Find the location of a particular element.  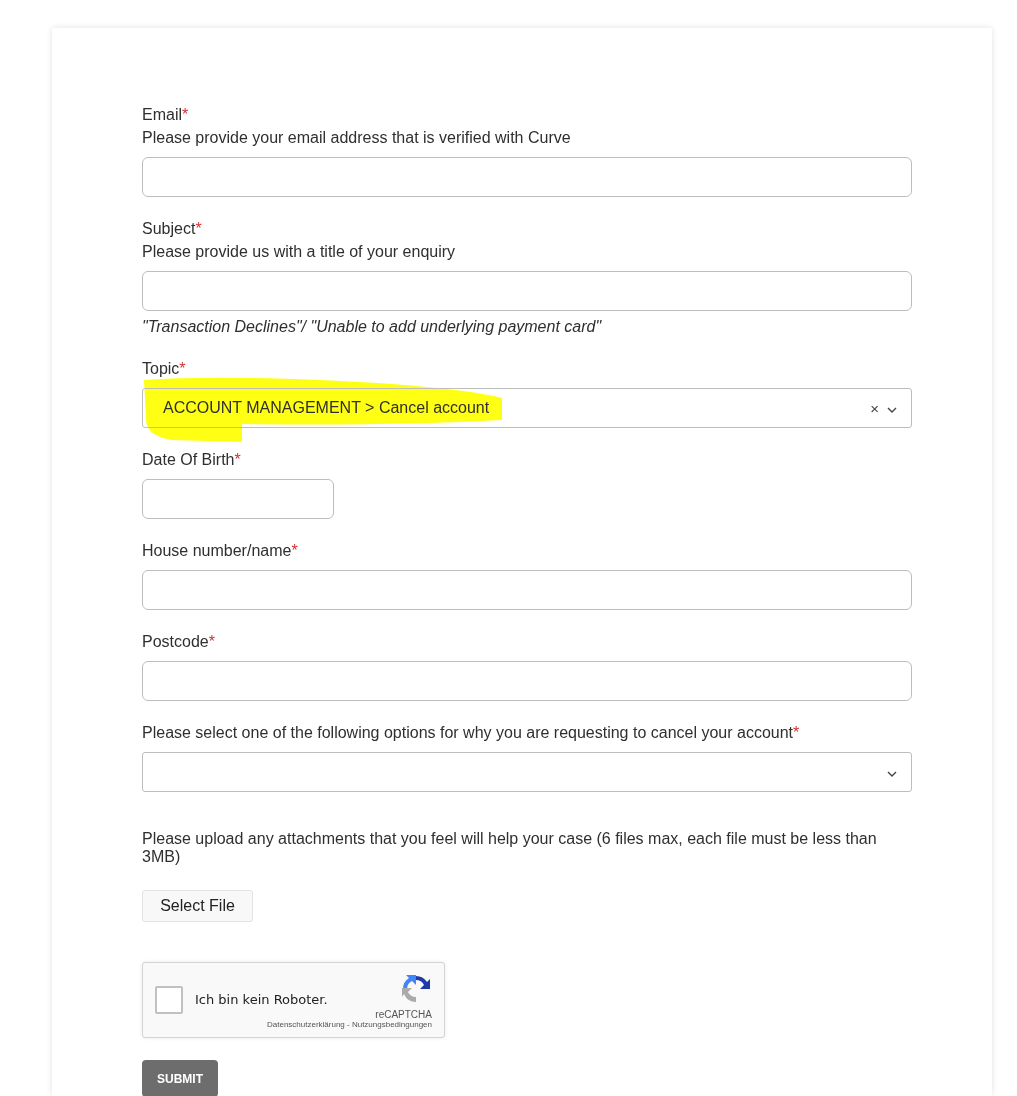

field-label: Postcode* is located at coordinates (179, 642).